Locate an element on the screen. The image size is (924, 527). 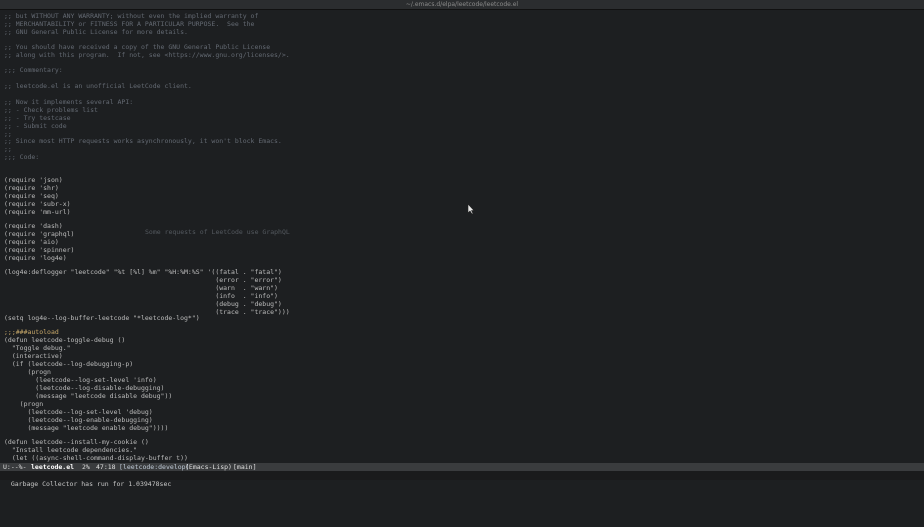
code-line: (require 'mm-url) is located at coordinates (37, 212).